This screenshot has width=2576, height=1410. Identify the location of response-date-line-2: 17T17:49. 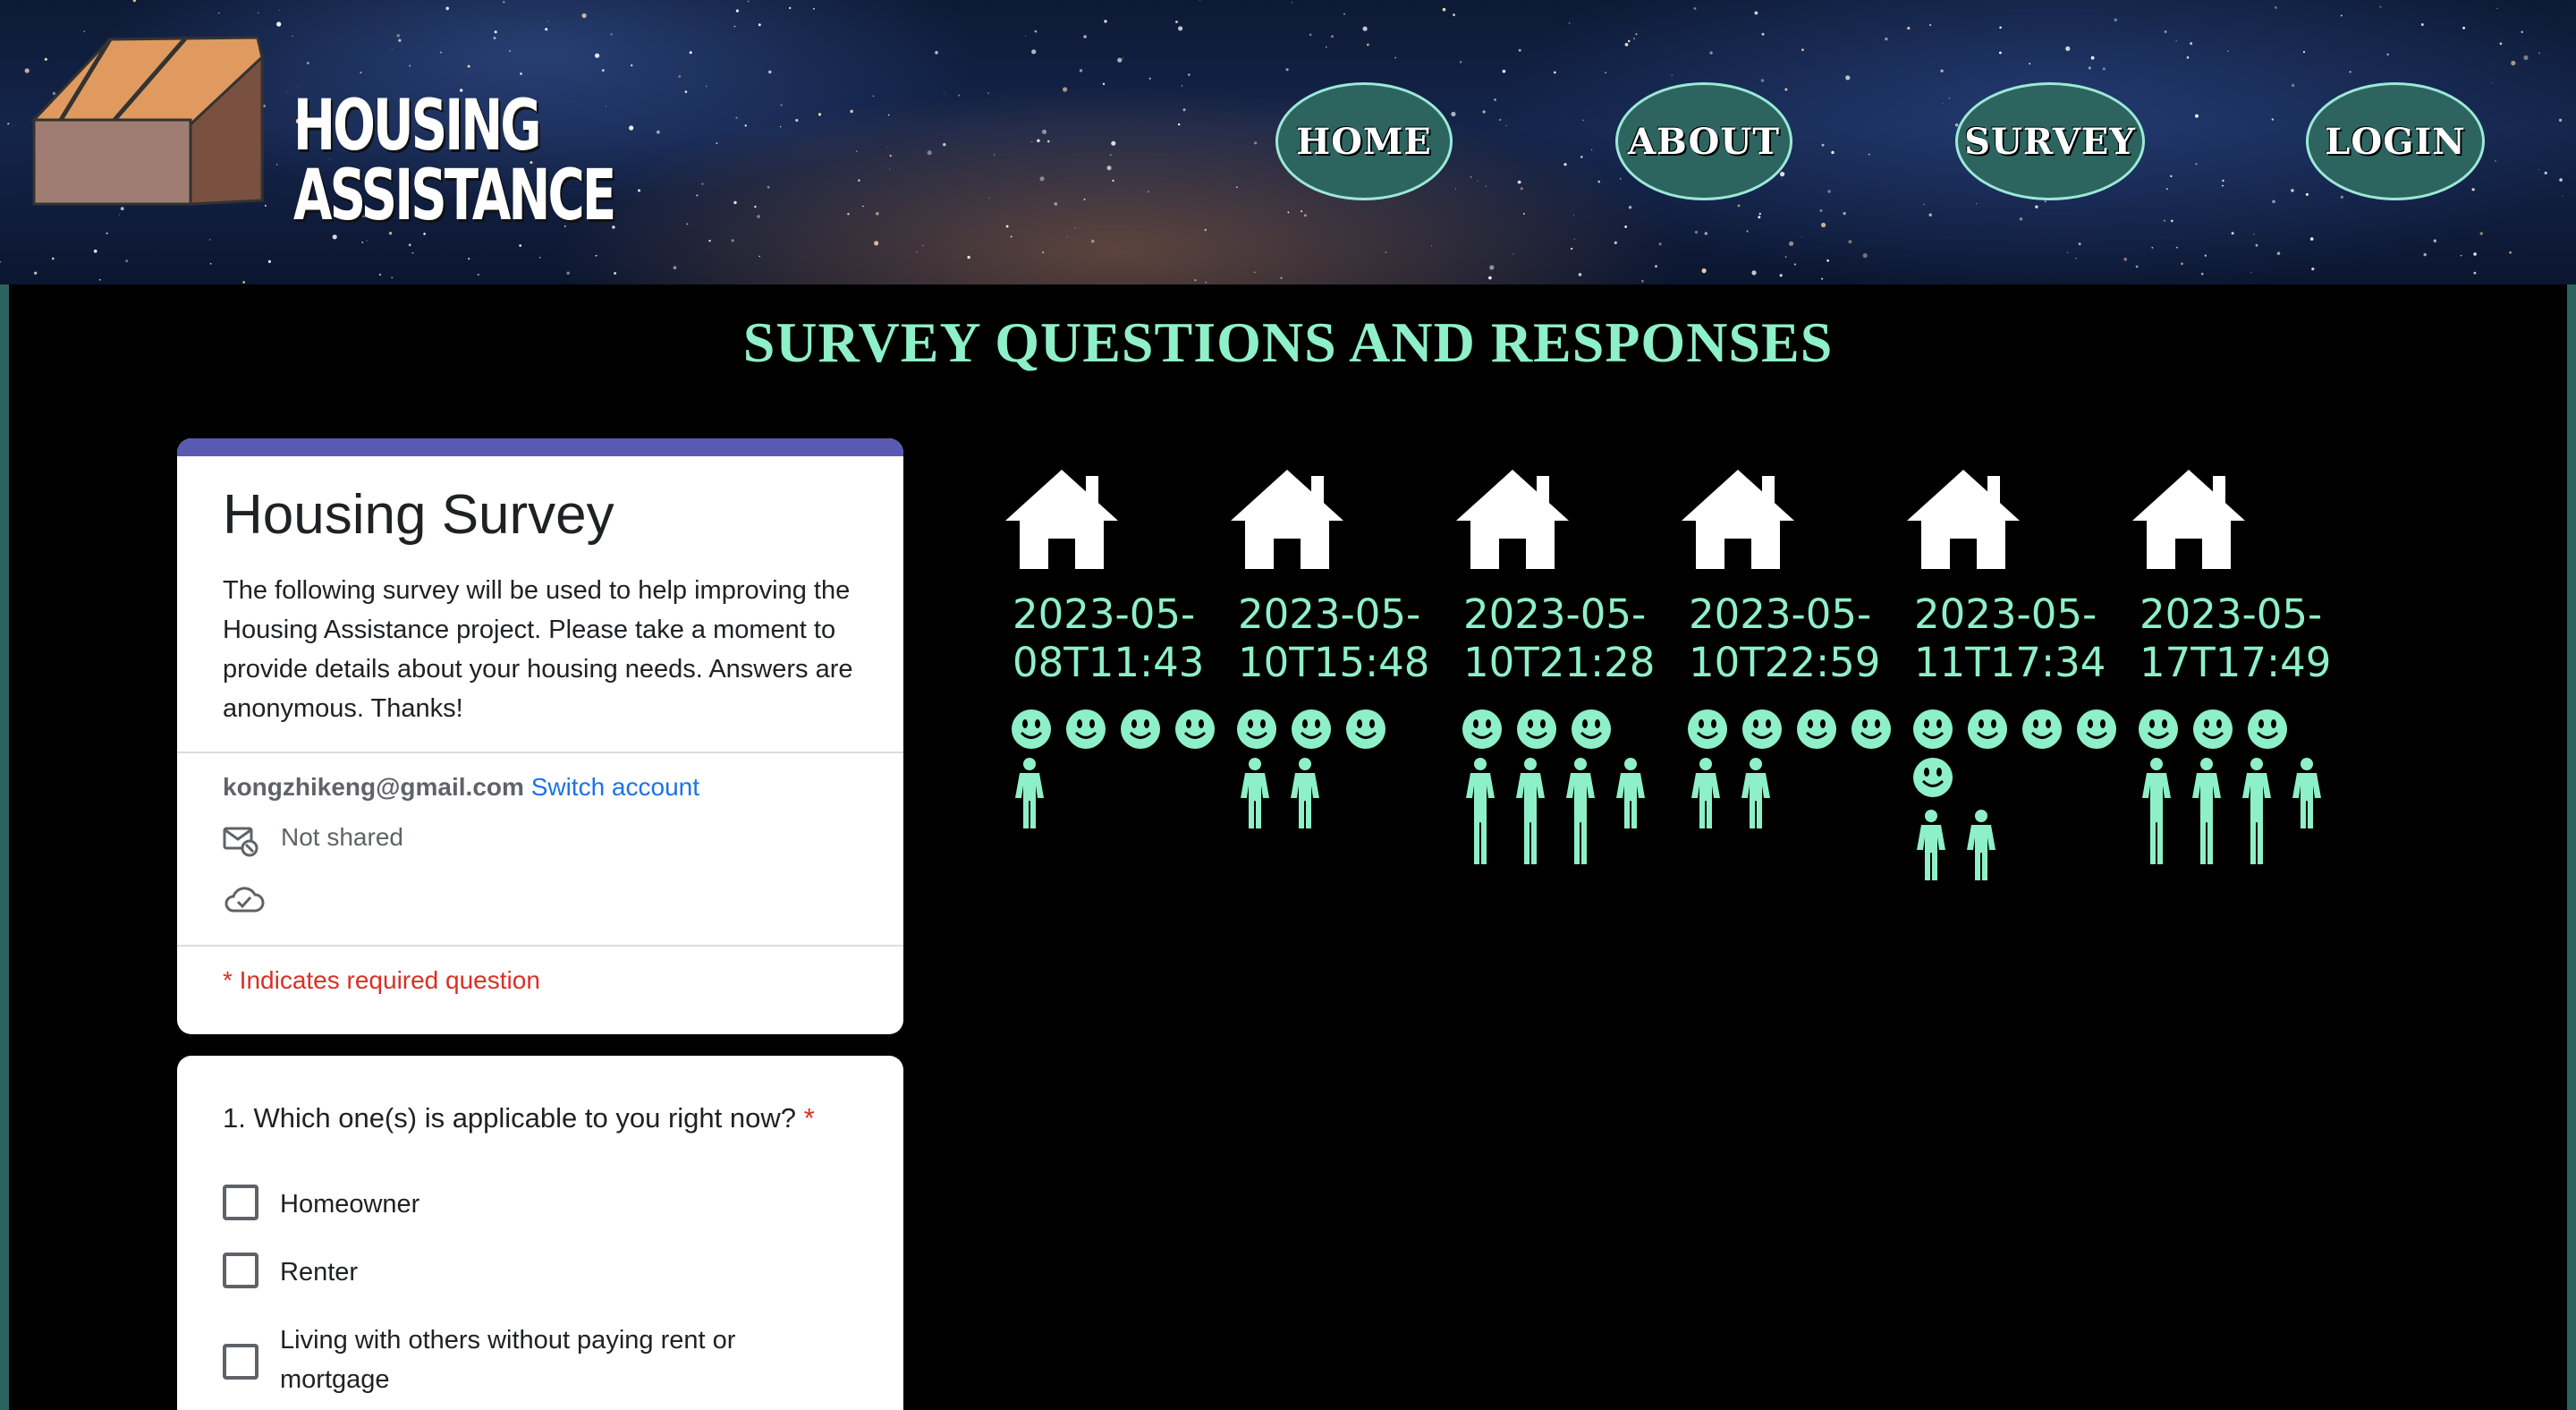
(2236, 663).